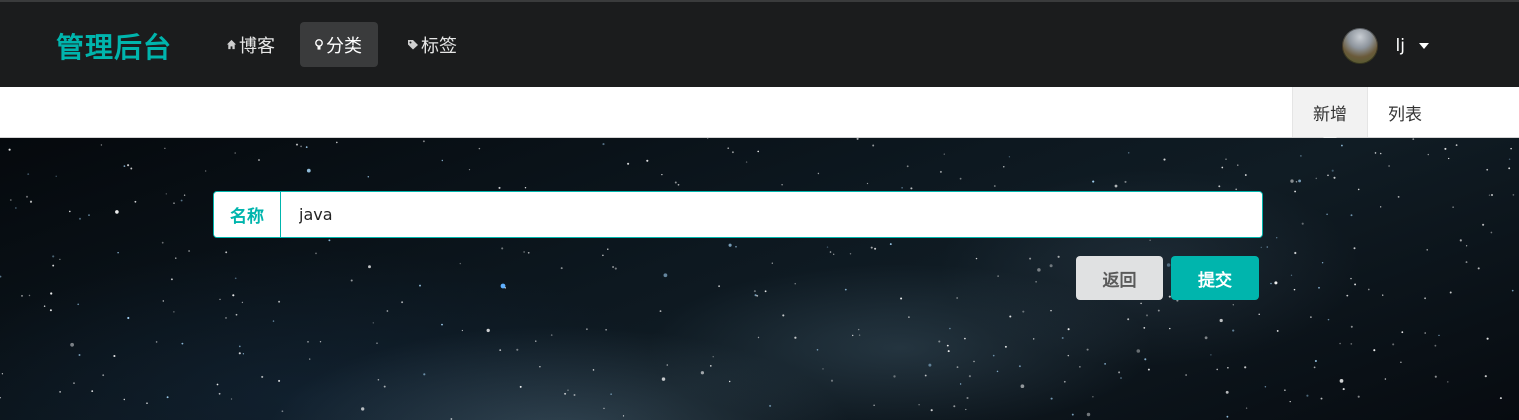  Describe the element at coordinates (114, 46) in the screenshot. I see `brand-title: 管理后台` at that location.